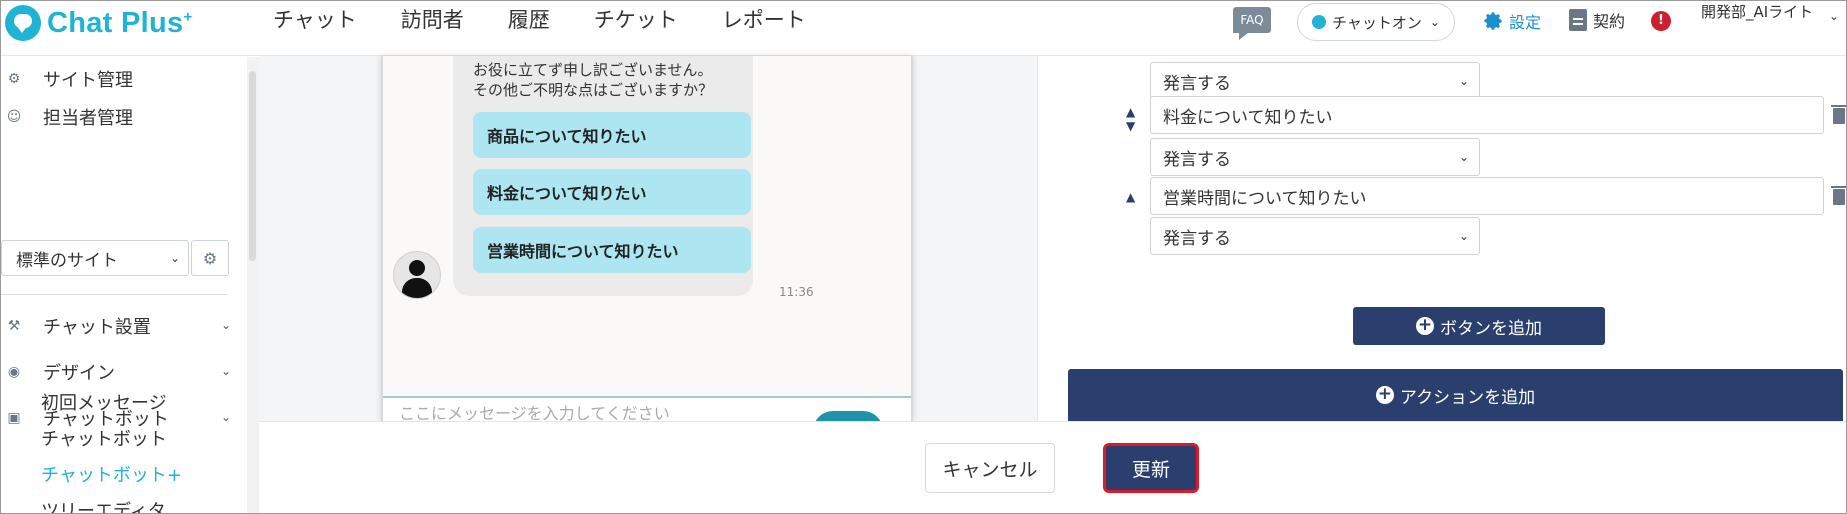 The image size is (1847, 514). What do you see at coordinates (14, 117) in the screenshot?
I see `user-gear-icon: ☺` at bounding box center [14, 117].